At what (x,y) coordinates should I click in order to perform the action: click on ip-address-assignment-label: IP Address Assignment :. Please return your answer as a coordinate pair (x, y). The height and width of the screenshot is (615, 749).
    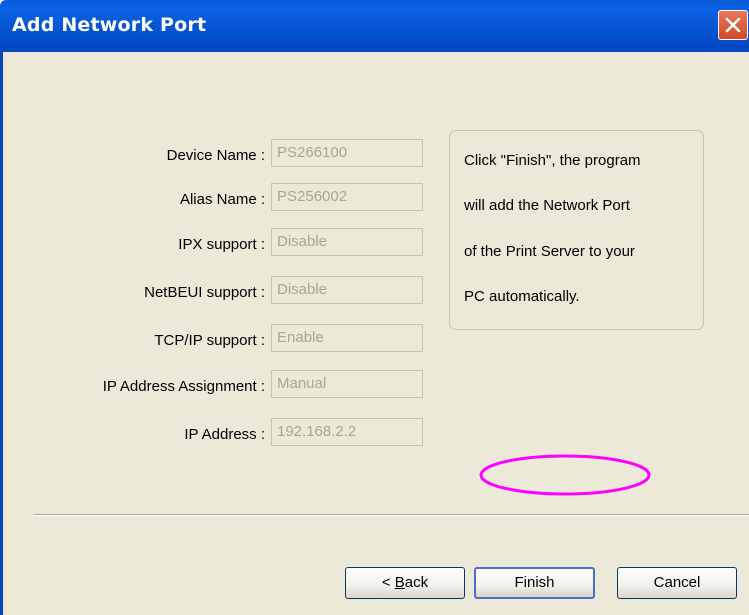
    Looking at the image, I should click on (183, 386).